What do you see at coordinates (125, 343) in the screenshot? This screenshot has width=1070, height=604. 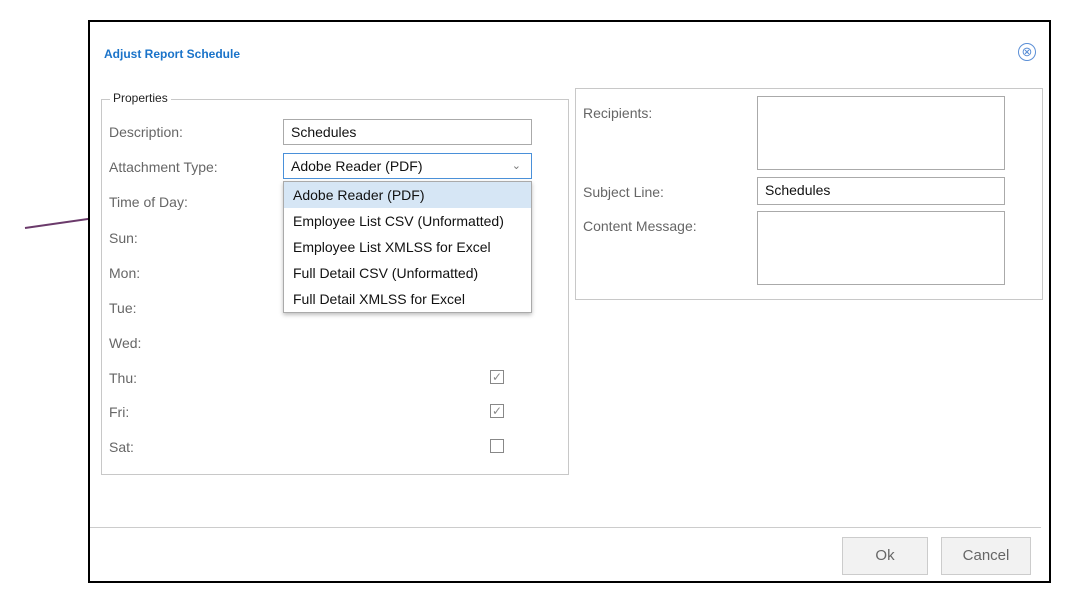 I see `day-label-wed: Wed:` at bounding box center [125, 343].